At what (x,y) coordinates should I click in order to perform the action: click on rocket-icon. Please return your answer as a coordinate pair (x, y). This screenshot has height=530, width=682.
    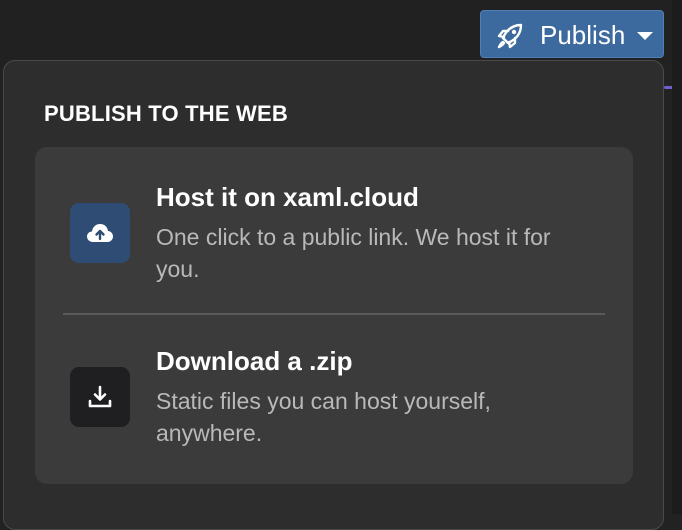
    Looking at the image, I should click on (510, 36).